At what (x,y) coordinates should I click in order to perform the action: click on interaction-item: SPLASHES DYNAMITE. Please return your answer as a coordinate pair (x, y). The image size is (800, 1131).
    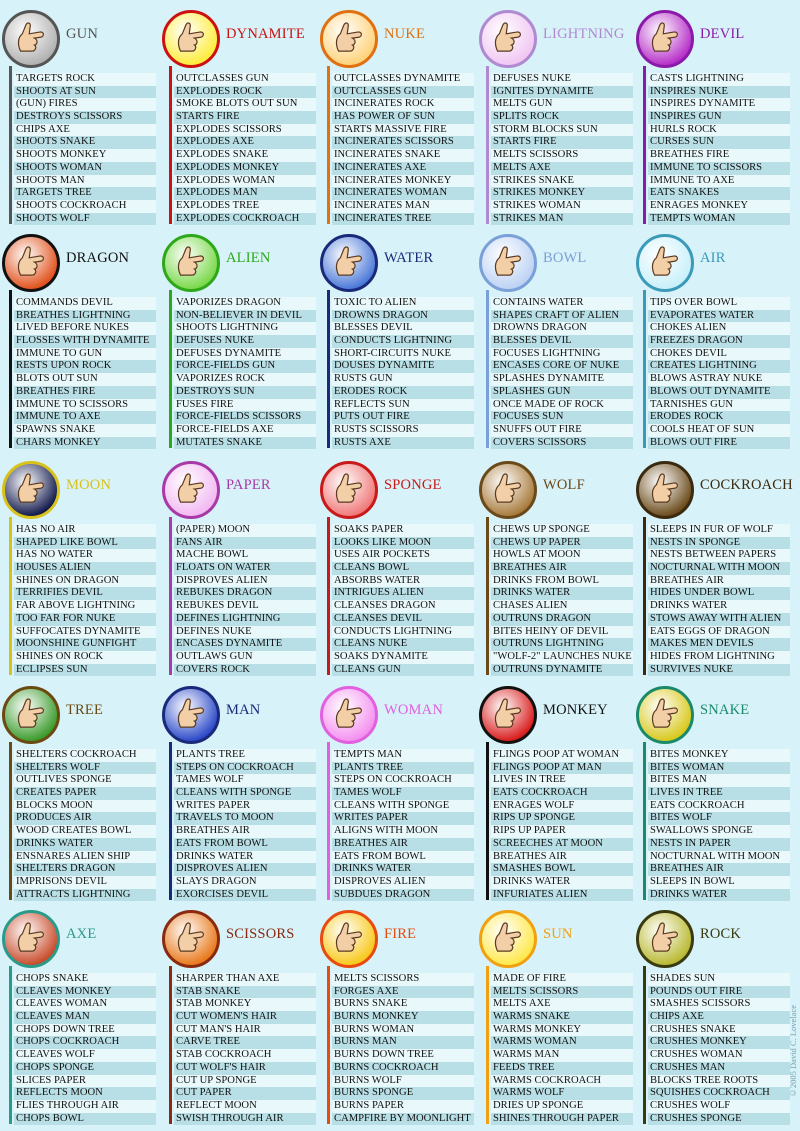
    Looking at the image, I should click on (562, 379).